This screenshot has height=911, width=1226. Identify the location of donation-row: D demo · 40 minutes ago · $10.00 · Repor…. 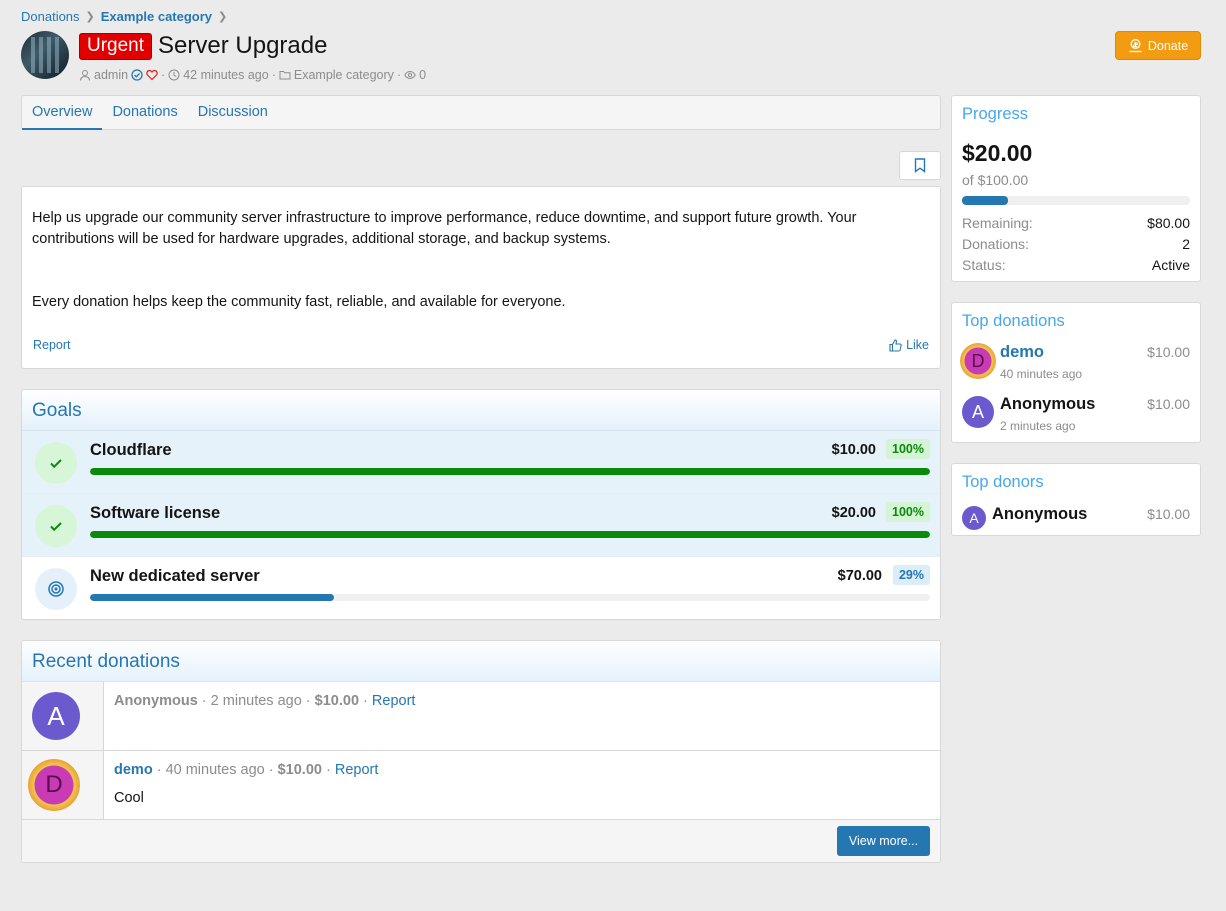
(481, 785).